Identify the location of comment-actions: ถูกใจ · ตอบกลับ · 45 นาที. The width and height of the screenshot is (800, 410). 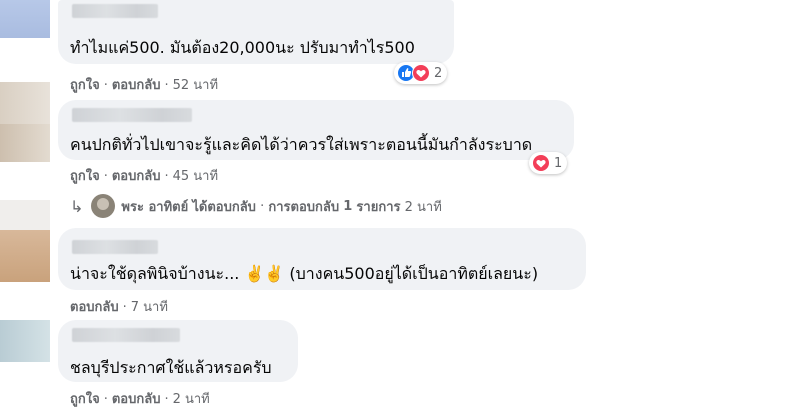
(144, 175).